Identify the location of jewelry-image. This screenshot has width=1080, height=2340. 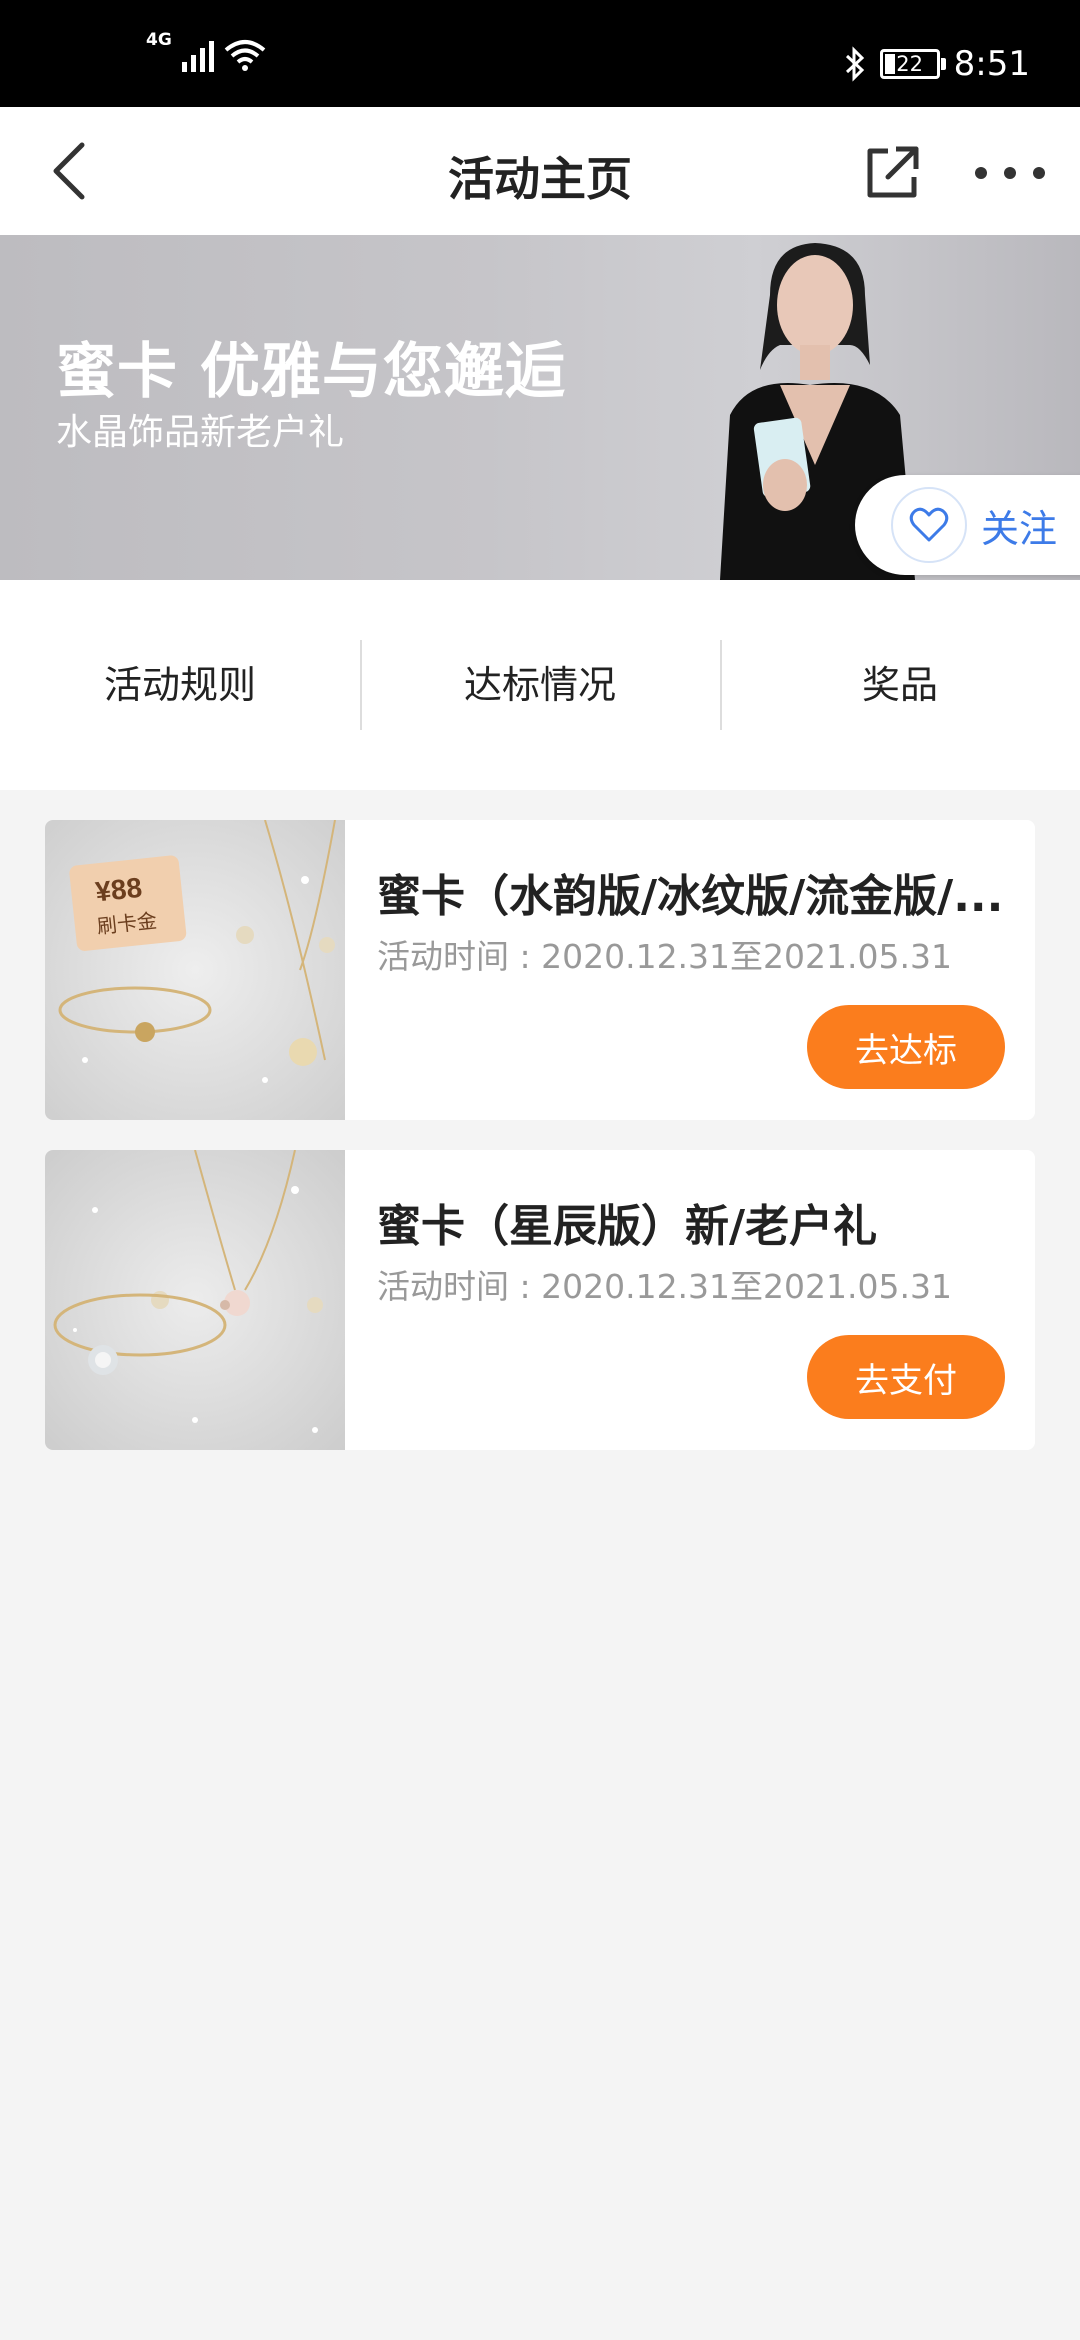
(195, 1300).